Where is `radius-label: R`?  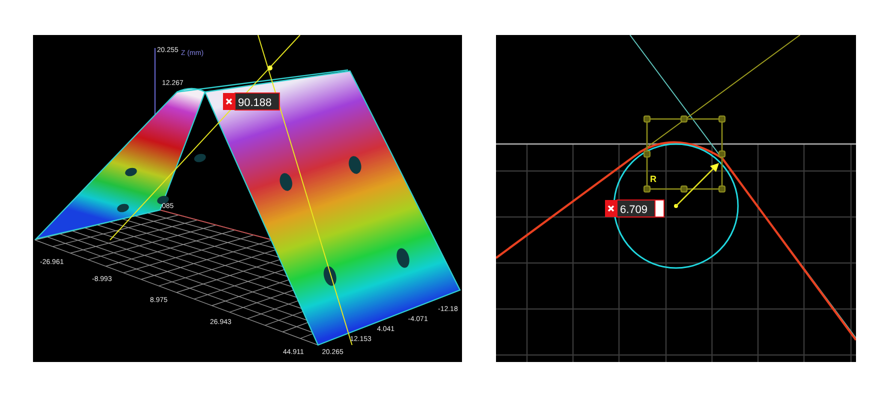
radius-label: R is located at coordinates (653, 179).